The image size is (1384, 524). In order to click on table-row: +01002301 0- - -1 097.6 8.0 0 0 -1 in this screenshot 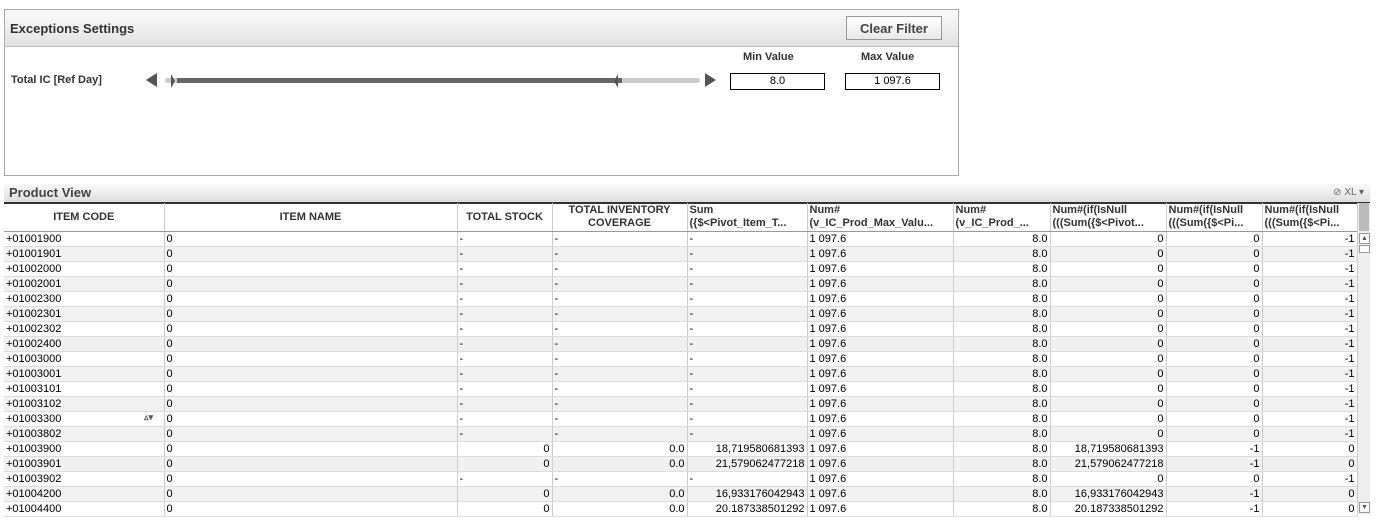, I will do `click(681, 314)`.